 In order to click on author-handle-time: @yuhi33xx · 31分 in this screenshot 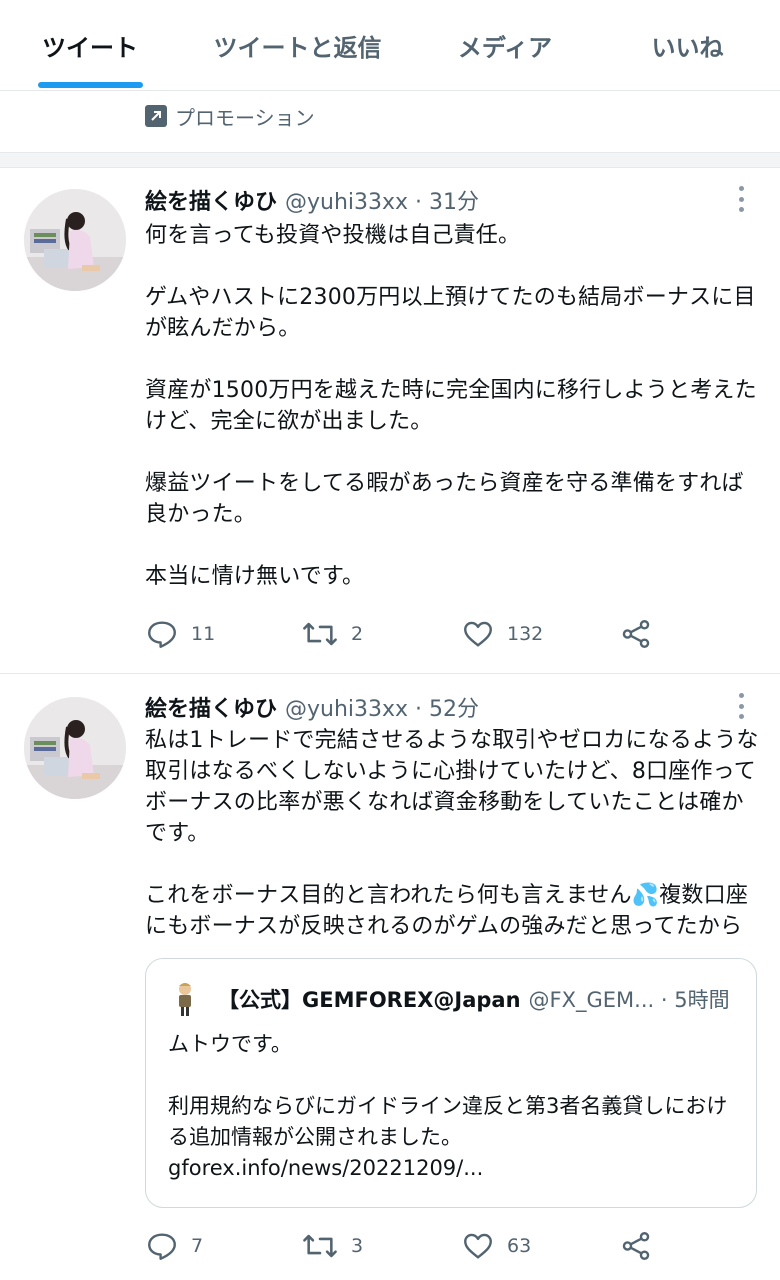, I will do `click(382, 202)`.